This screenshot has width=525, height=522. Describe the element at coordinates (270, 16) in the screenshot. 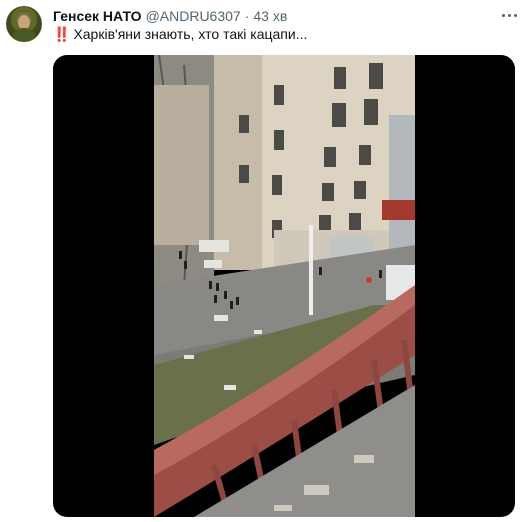

I see `timestamp: 43 хв` at that location.